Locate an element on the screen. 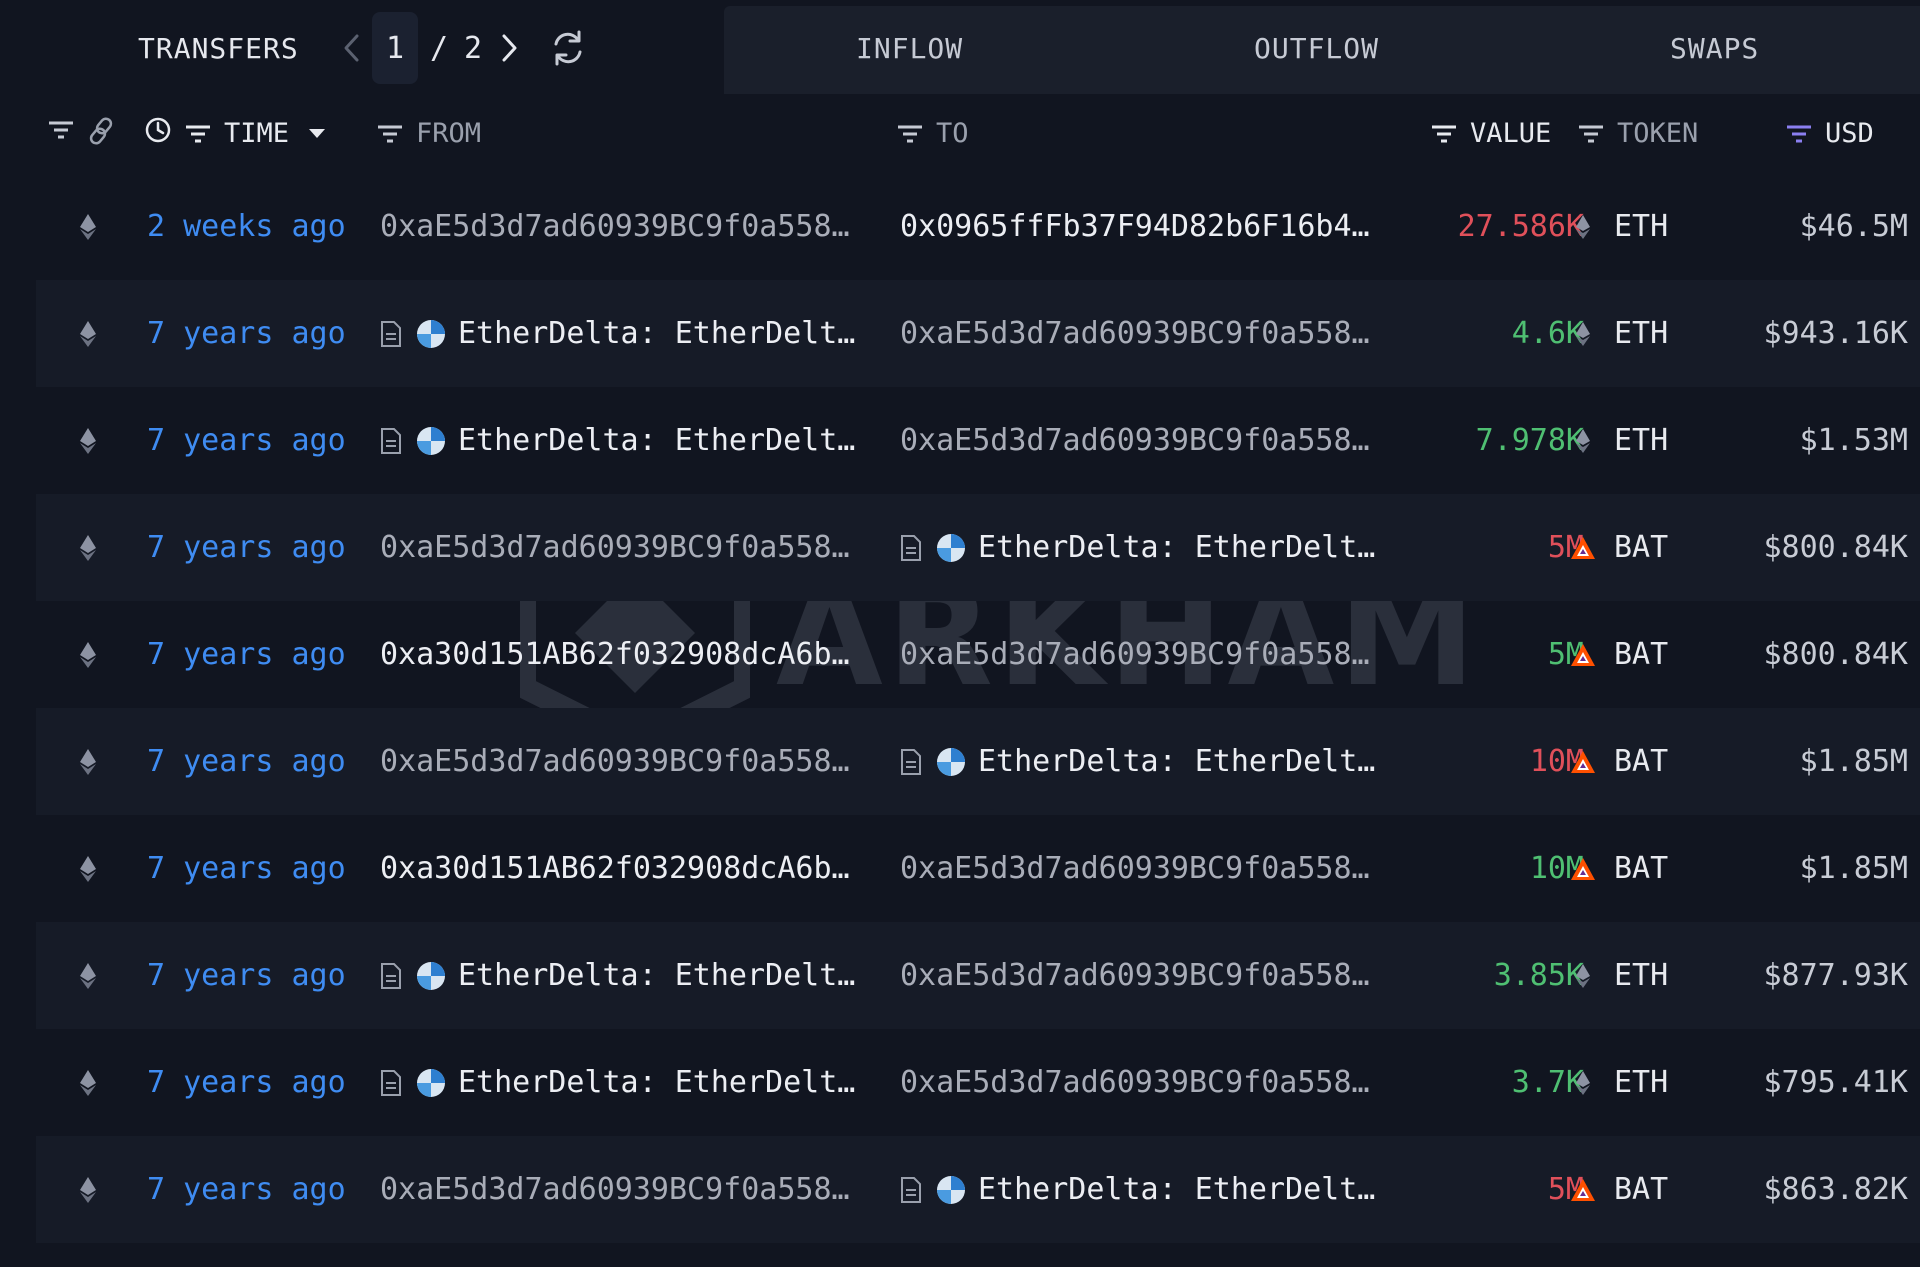 The width and height of the screenshot is (1920, 1267). link-filter is located at coordinates (103, 131).